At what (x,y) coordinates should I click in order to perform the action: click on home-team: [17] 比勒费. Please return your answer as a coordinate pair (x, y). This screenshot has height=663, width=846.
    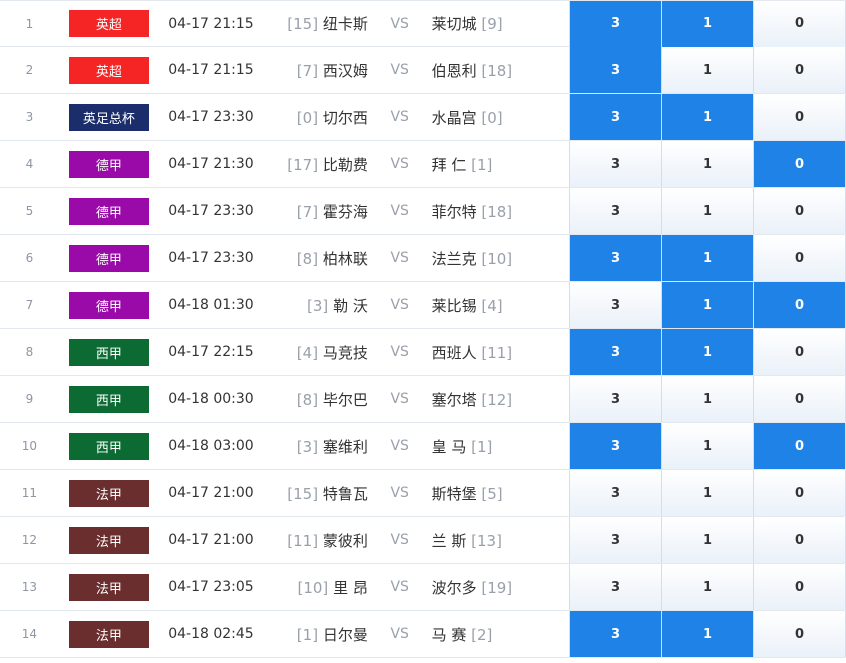
    Looking at the image, I should click on (316, 164).